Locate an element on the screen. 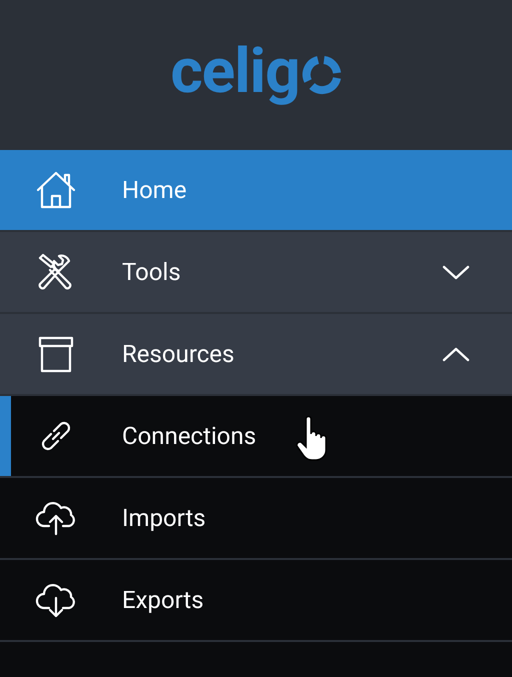 The image size is (512, 677). nav-label: Tools is located at coordinates (151, 272).